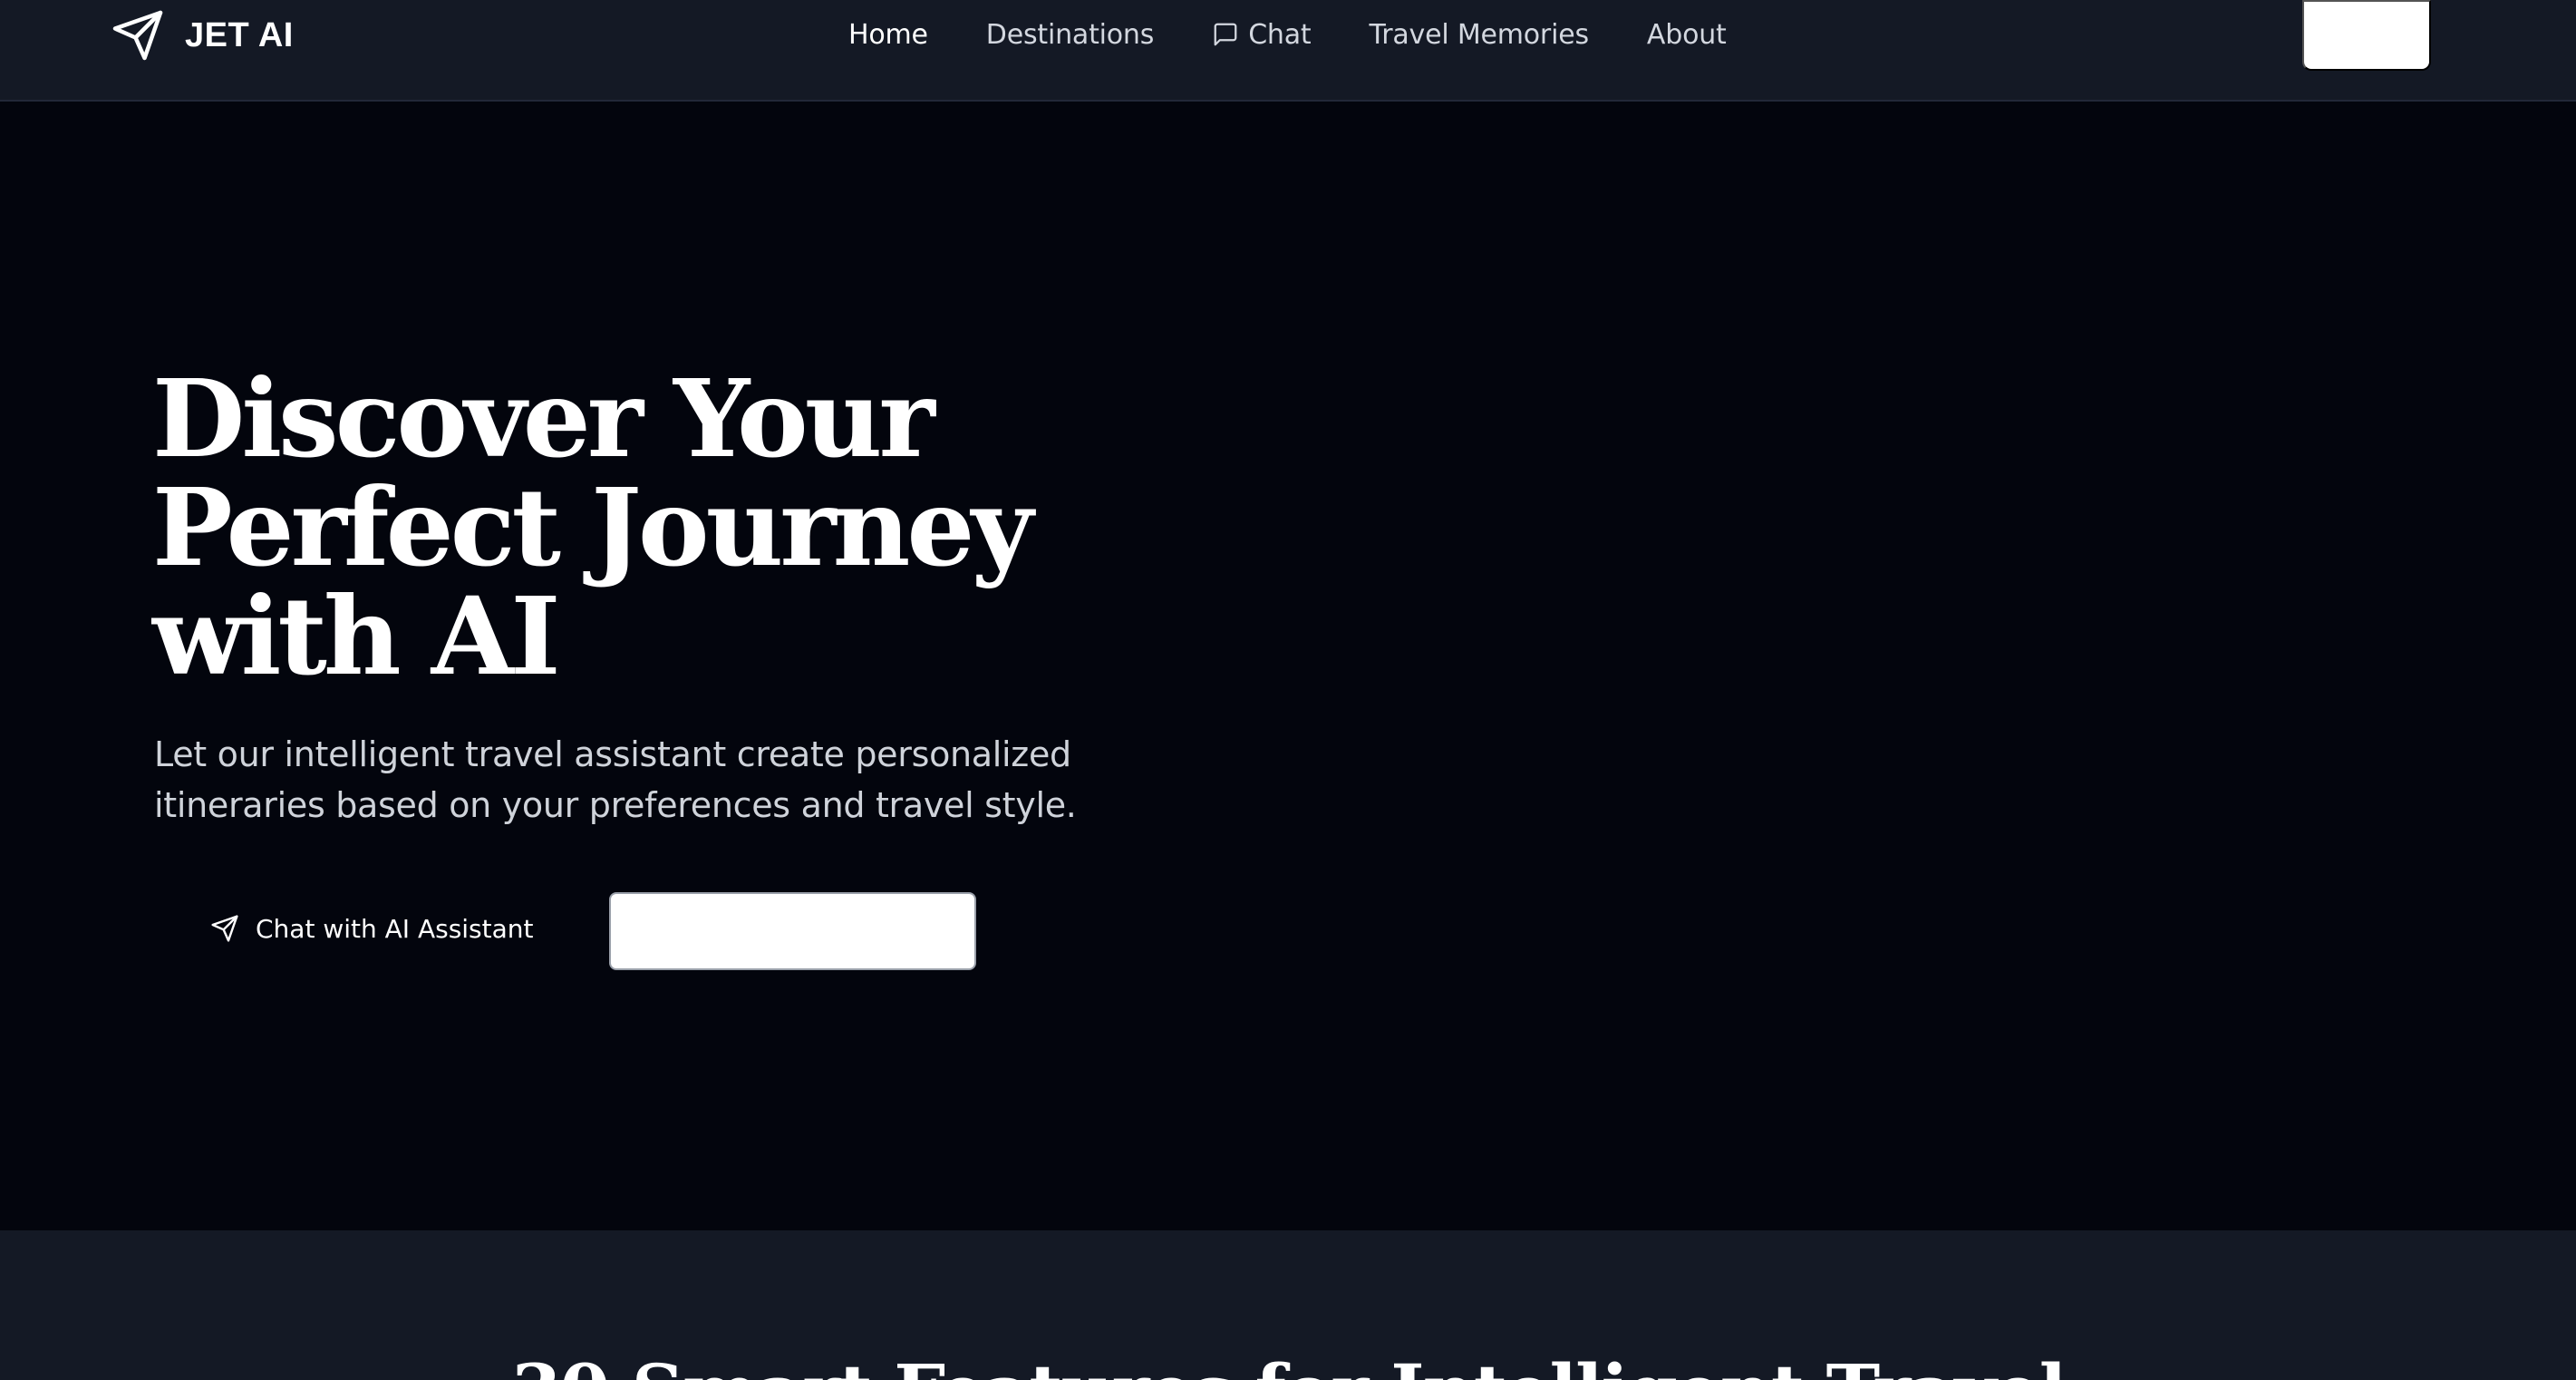  I want to click on nav-chat-label: Chat, so click(1280, 34).